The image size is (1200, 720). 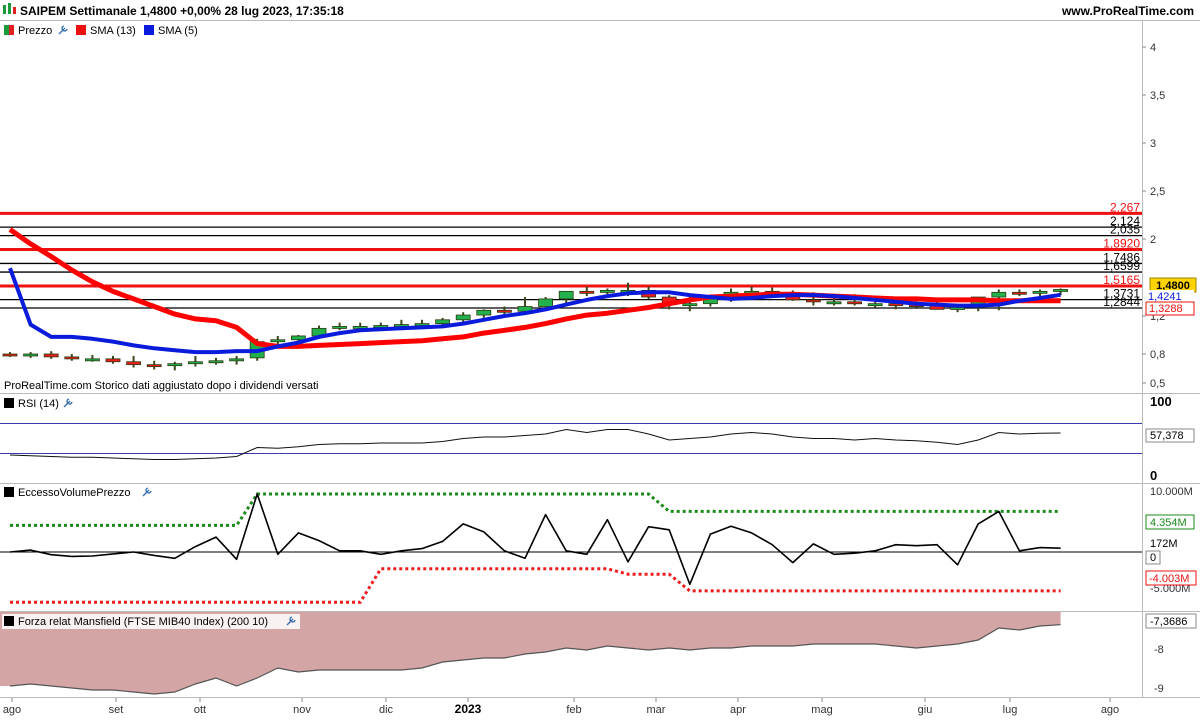 What do you see at coordinates (386, 710) in the screenshot?
I see `x-tick-label: dic` at bounding box center [386, 710].